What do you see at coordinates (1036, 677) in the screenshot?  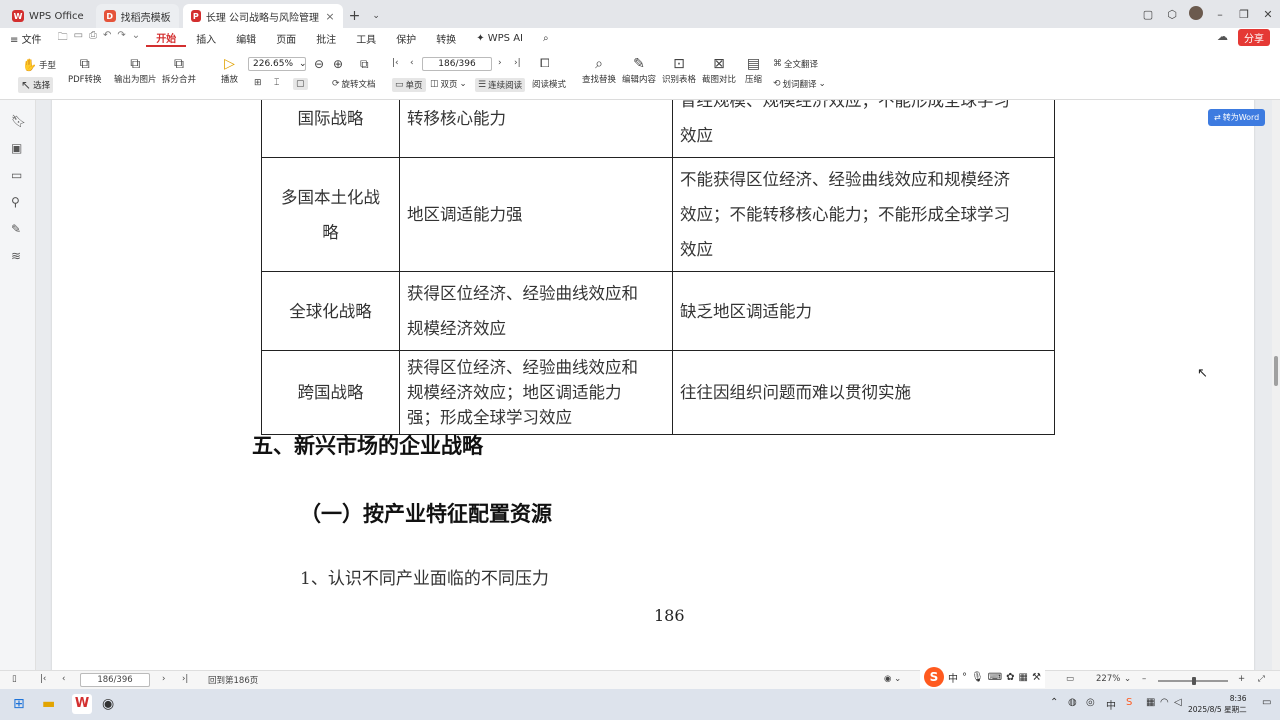 I see `toolbox-icon: ⚒` at bounding box center [1036, 677].